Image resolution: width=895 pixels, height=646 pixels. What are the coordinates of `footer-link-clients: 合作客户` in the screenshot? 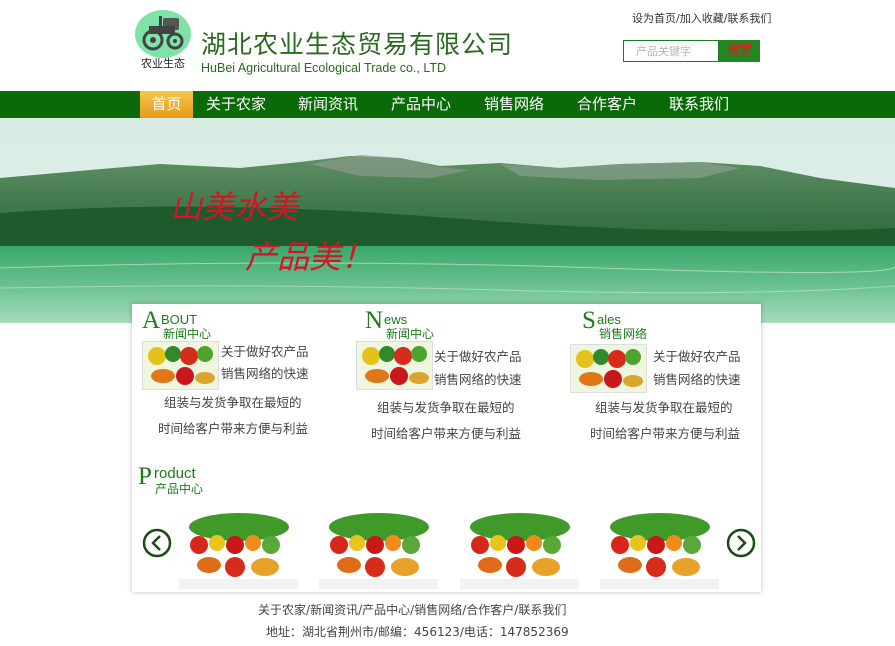 It's located at (490, 610).